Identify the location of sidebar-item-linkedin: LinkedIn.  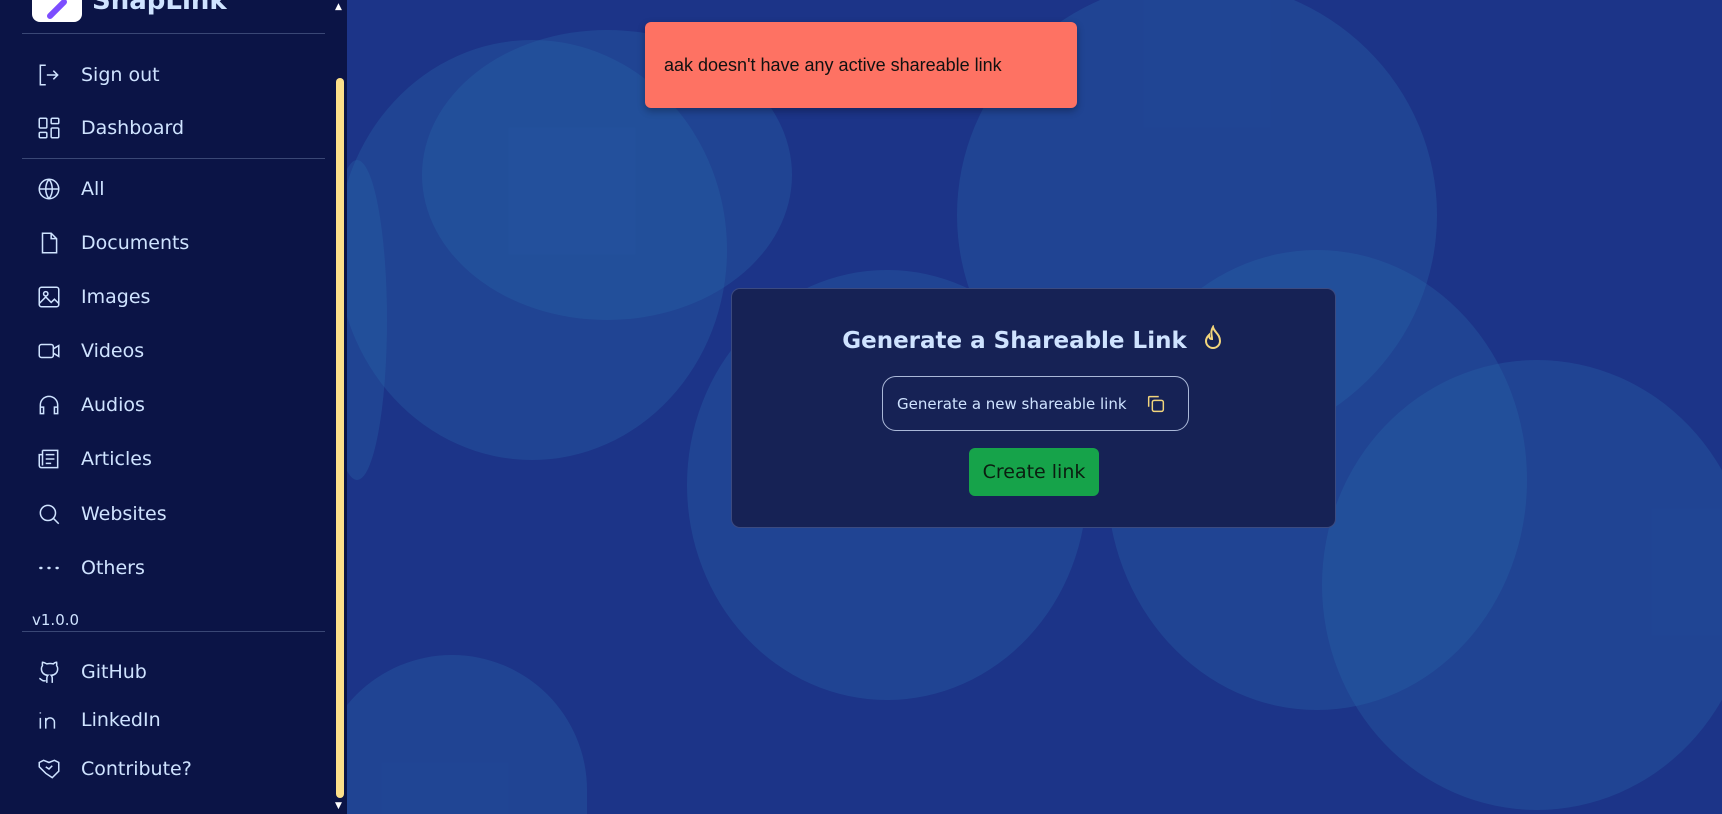
(98, 720).